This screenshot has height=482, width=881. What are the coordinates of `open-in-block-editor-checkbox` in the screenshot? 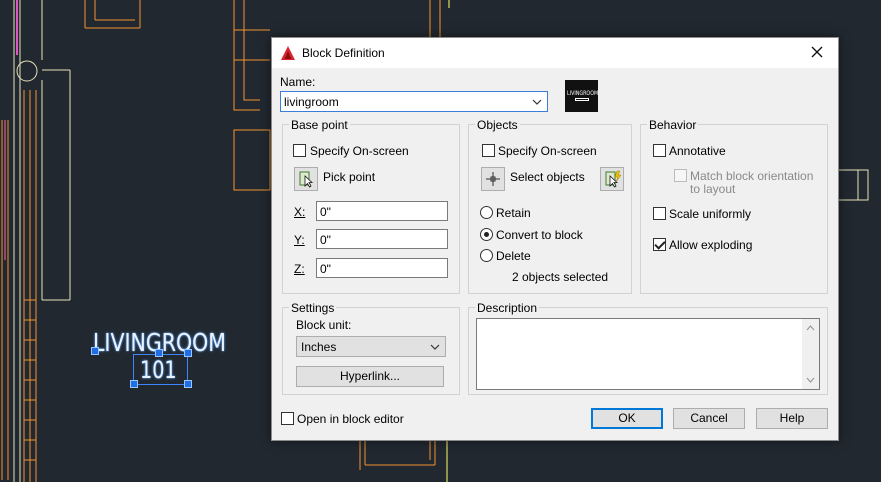 It's located at (287, 418).